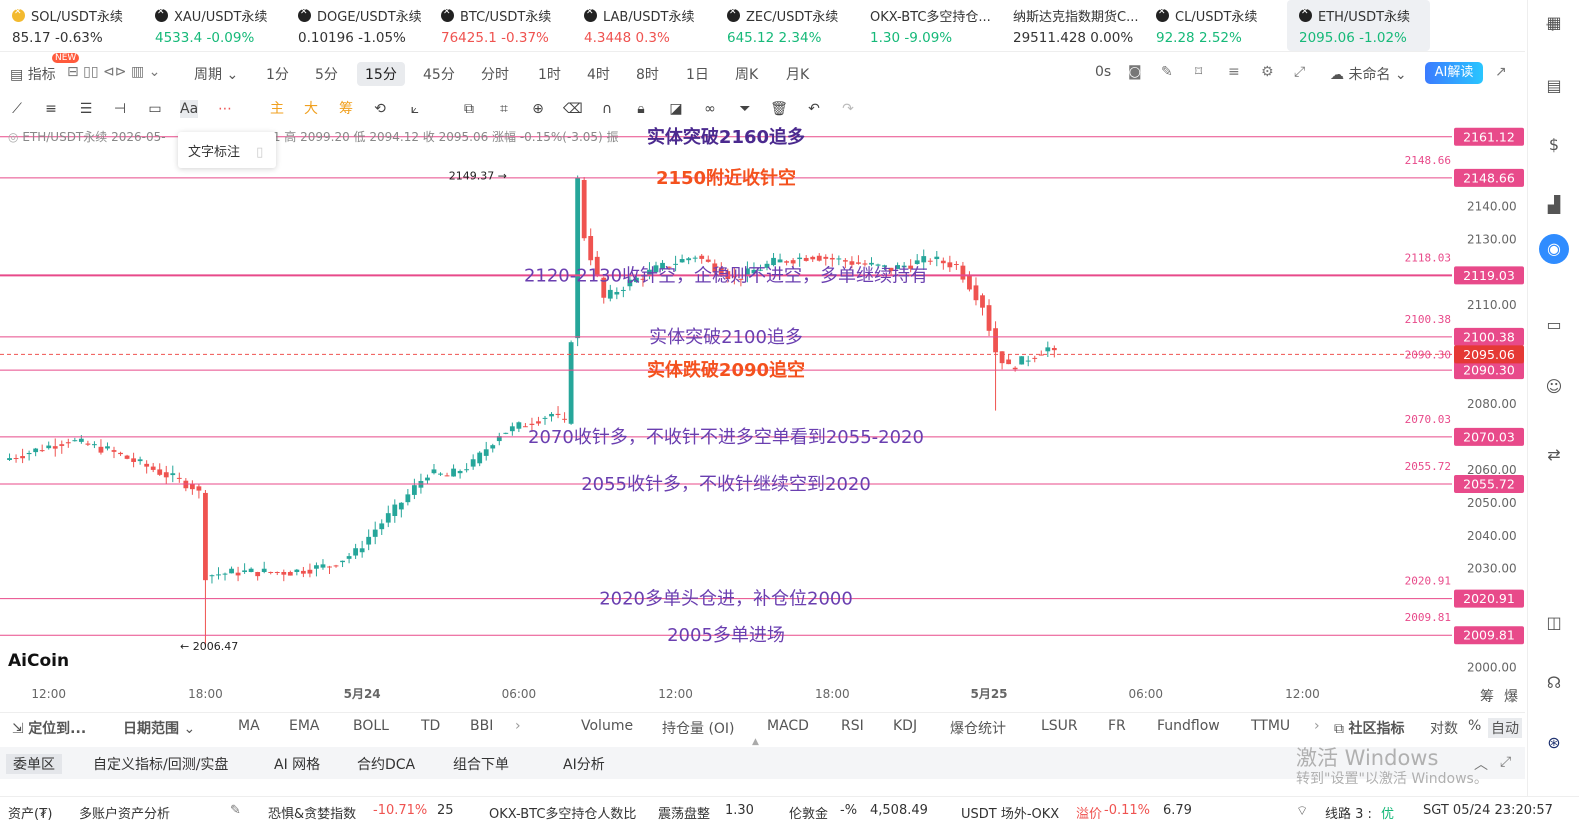 This screenshot has width=1579, height=828. What do you see at coordinates (1554, 86) in the screenshot?
I see `document-icon: ▤` at bounding box center [1554, 86].